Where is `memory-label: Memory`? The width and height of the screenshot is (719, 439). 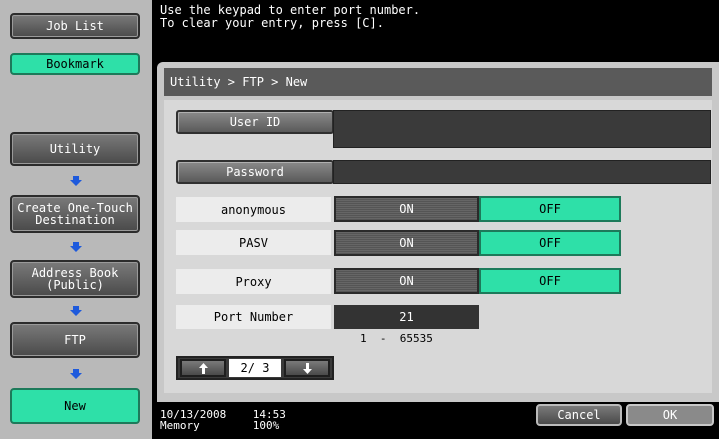 memory-label: Memory is located at coordinates (180, 425).